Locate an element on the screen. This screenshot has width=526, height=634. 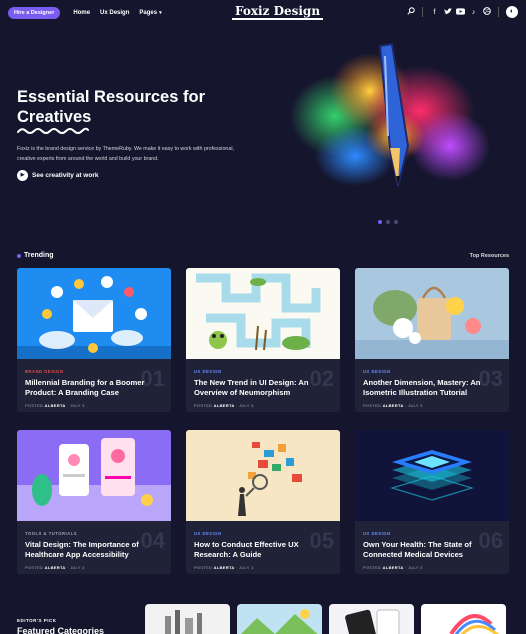
top-resources-link: Top Resources is located at coordinates (489, 256).